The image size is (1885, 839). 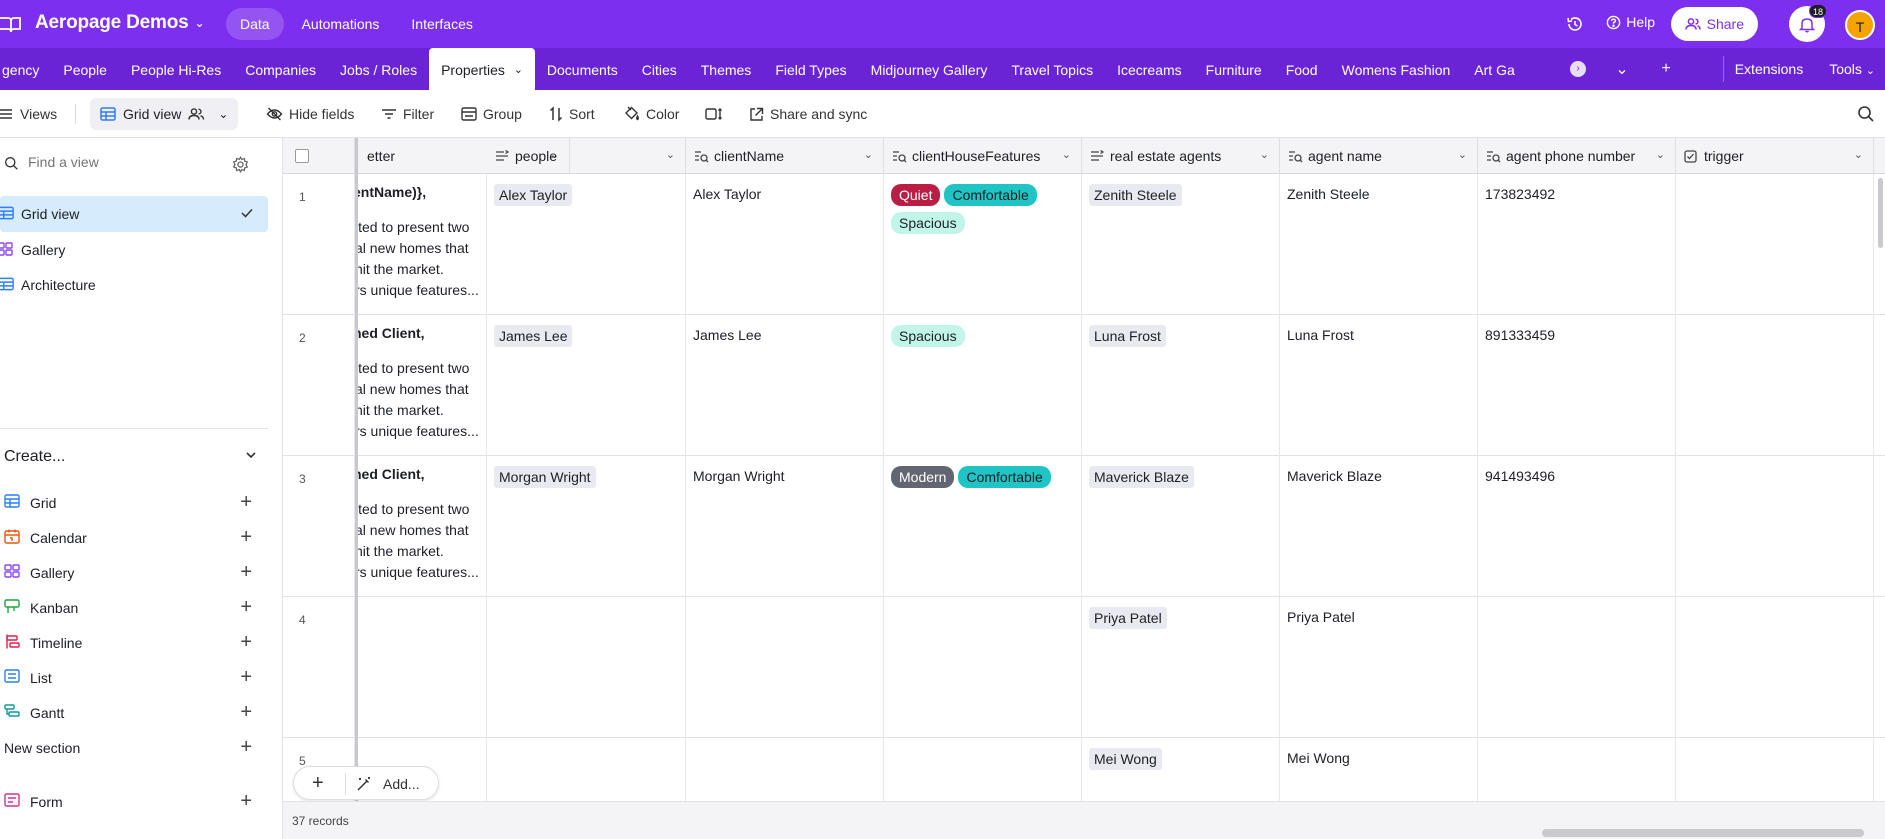 What do you see at coordinates (120, 23) in the screenshot?
I see `base-name: Aeropage Demos ⌄` at bounding box center [120, 23].